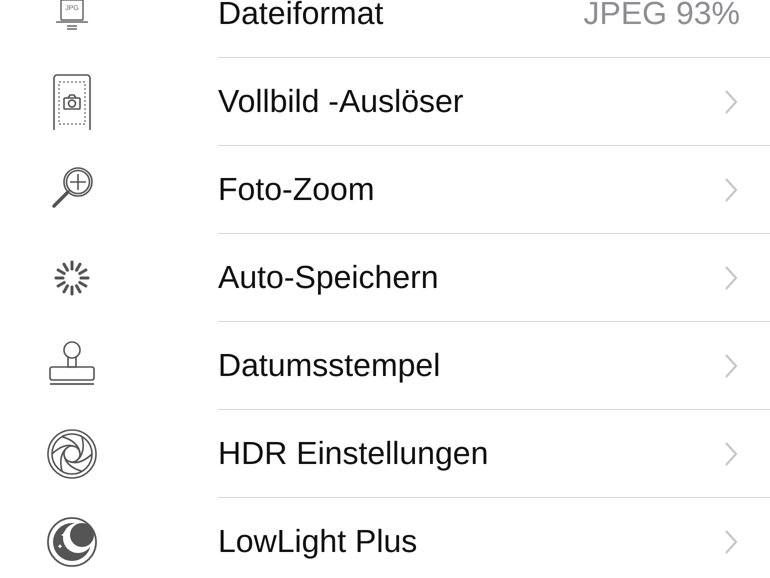 This screenshot has width=770, height=578. What do you see at coordinates (301, 16) in the screenshot?
I see `setting-label: Dateiformat` at bounding box center [301, 16].